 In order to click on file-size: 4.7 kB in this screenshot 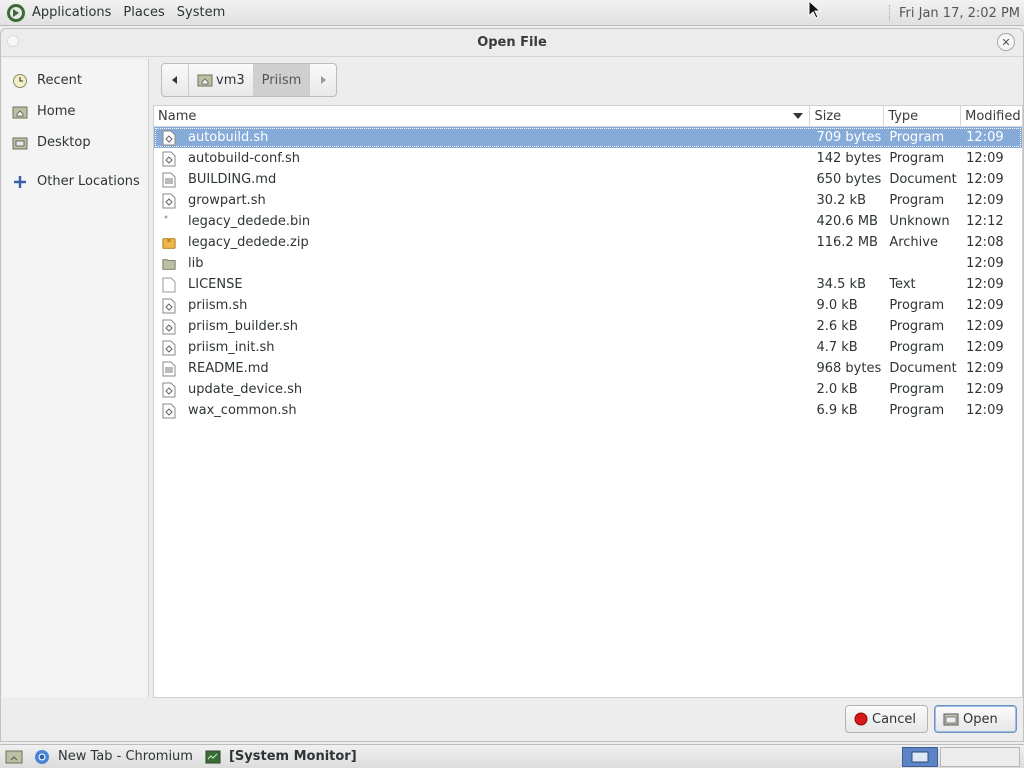, I will do `click(837, 347)`.